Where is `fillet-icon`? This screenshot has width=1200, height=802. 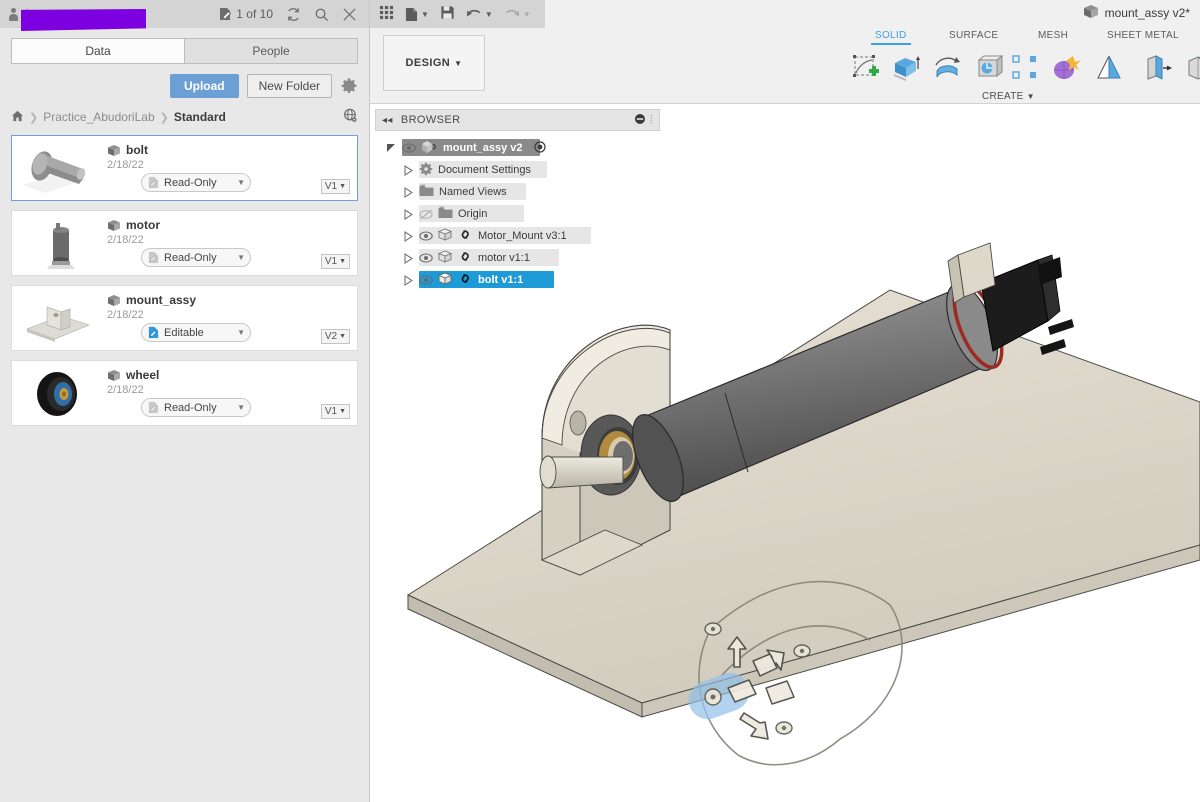 fillet-icon is located at coordinates (1190, 68).